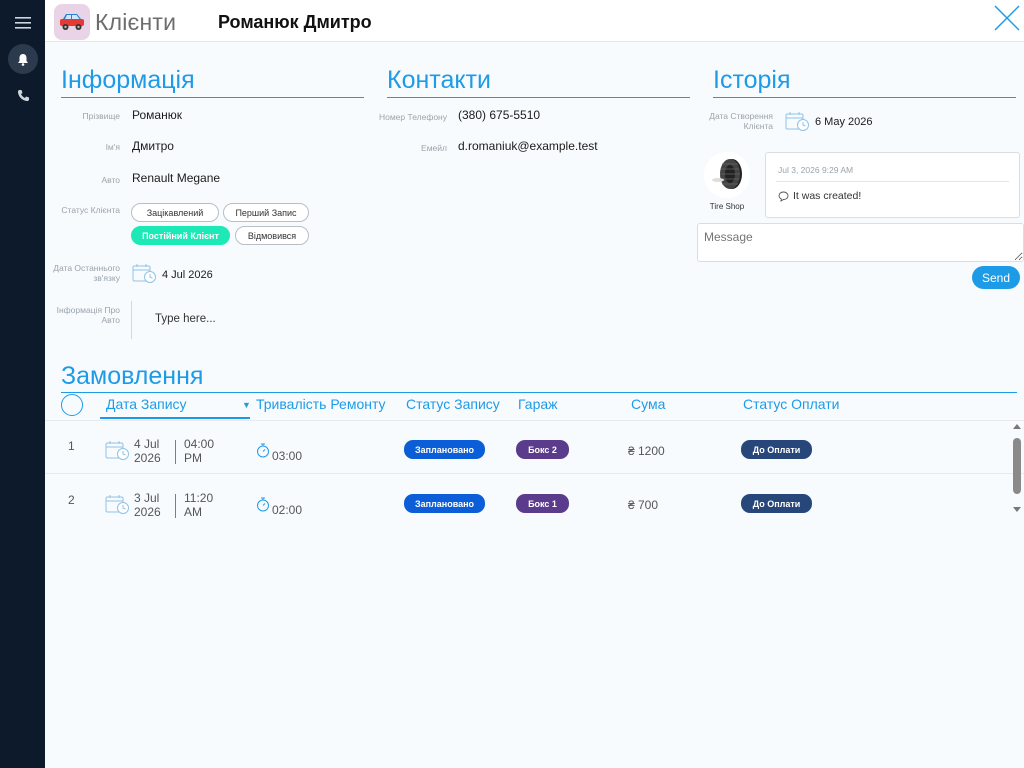 The width and height of the screenshot is (1024, 768). What do you see at coordinates (187, 275) in the screenshot?
I see `last-contact-value: 4 Jul 2026` at bounding box center [187, 275].